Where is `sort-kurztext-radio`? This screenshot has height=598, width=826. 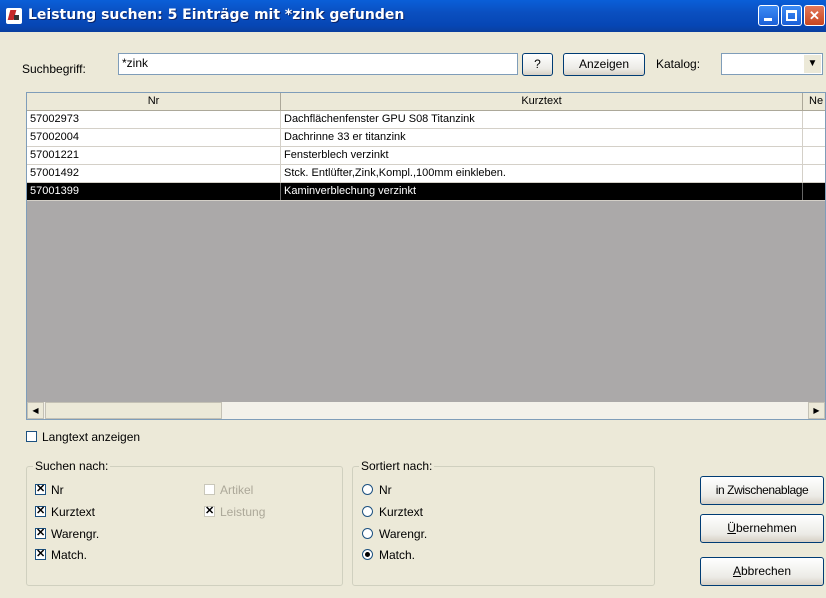
sort-kurztext-radio is located at coordinates (367, 511).